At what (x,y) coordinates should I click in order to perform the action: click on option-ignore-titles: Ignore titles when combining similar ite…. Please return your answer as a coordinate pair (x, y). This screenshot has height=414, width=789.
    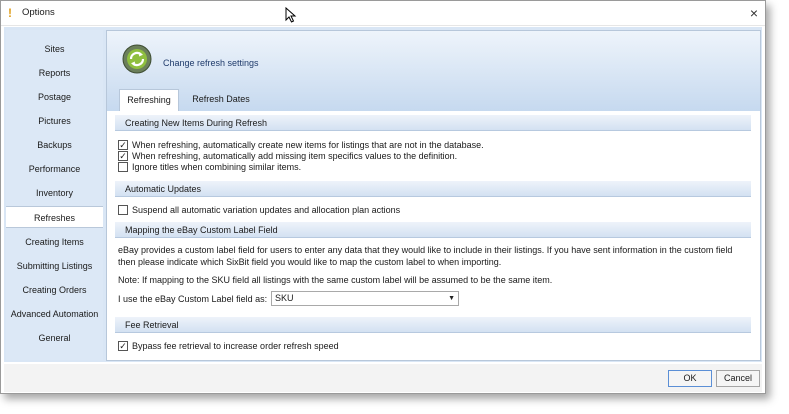
    Looking at the image, I should click on (209, 167).